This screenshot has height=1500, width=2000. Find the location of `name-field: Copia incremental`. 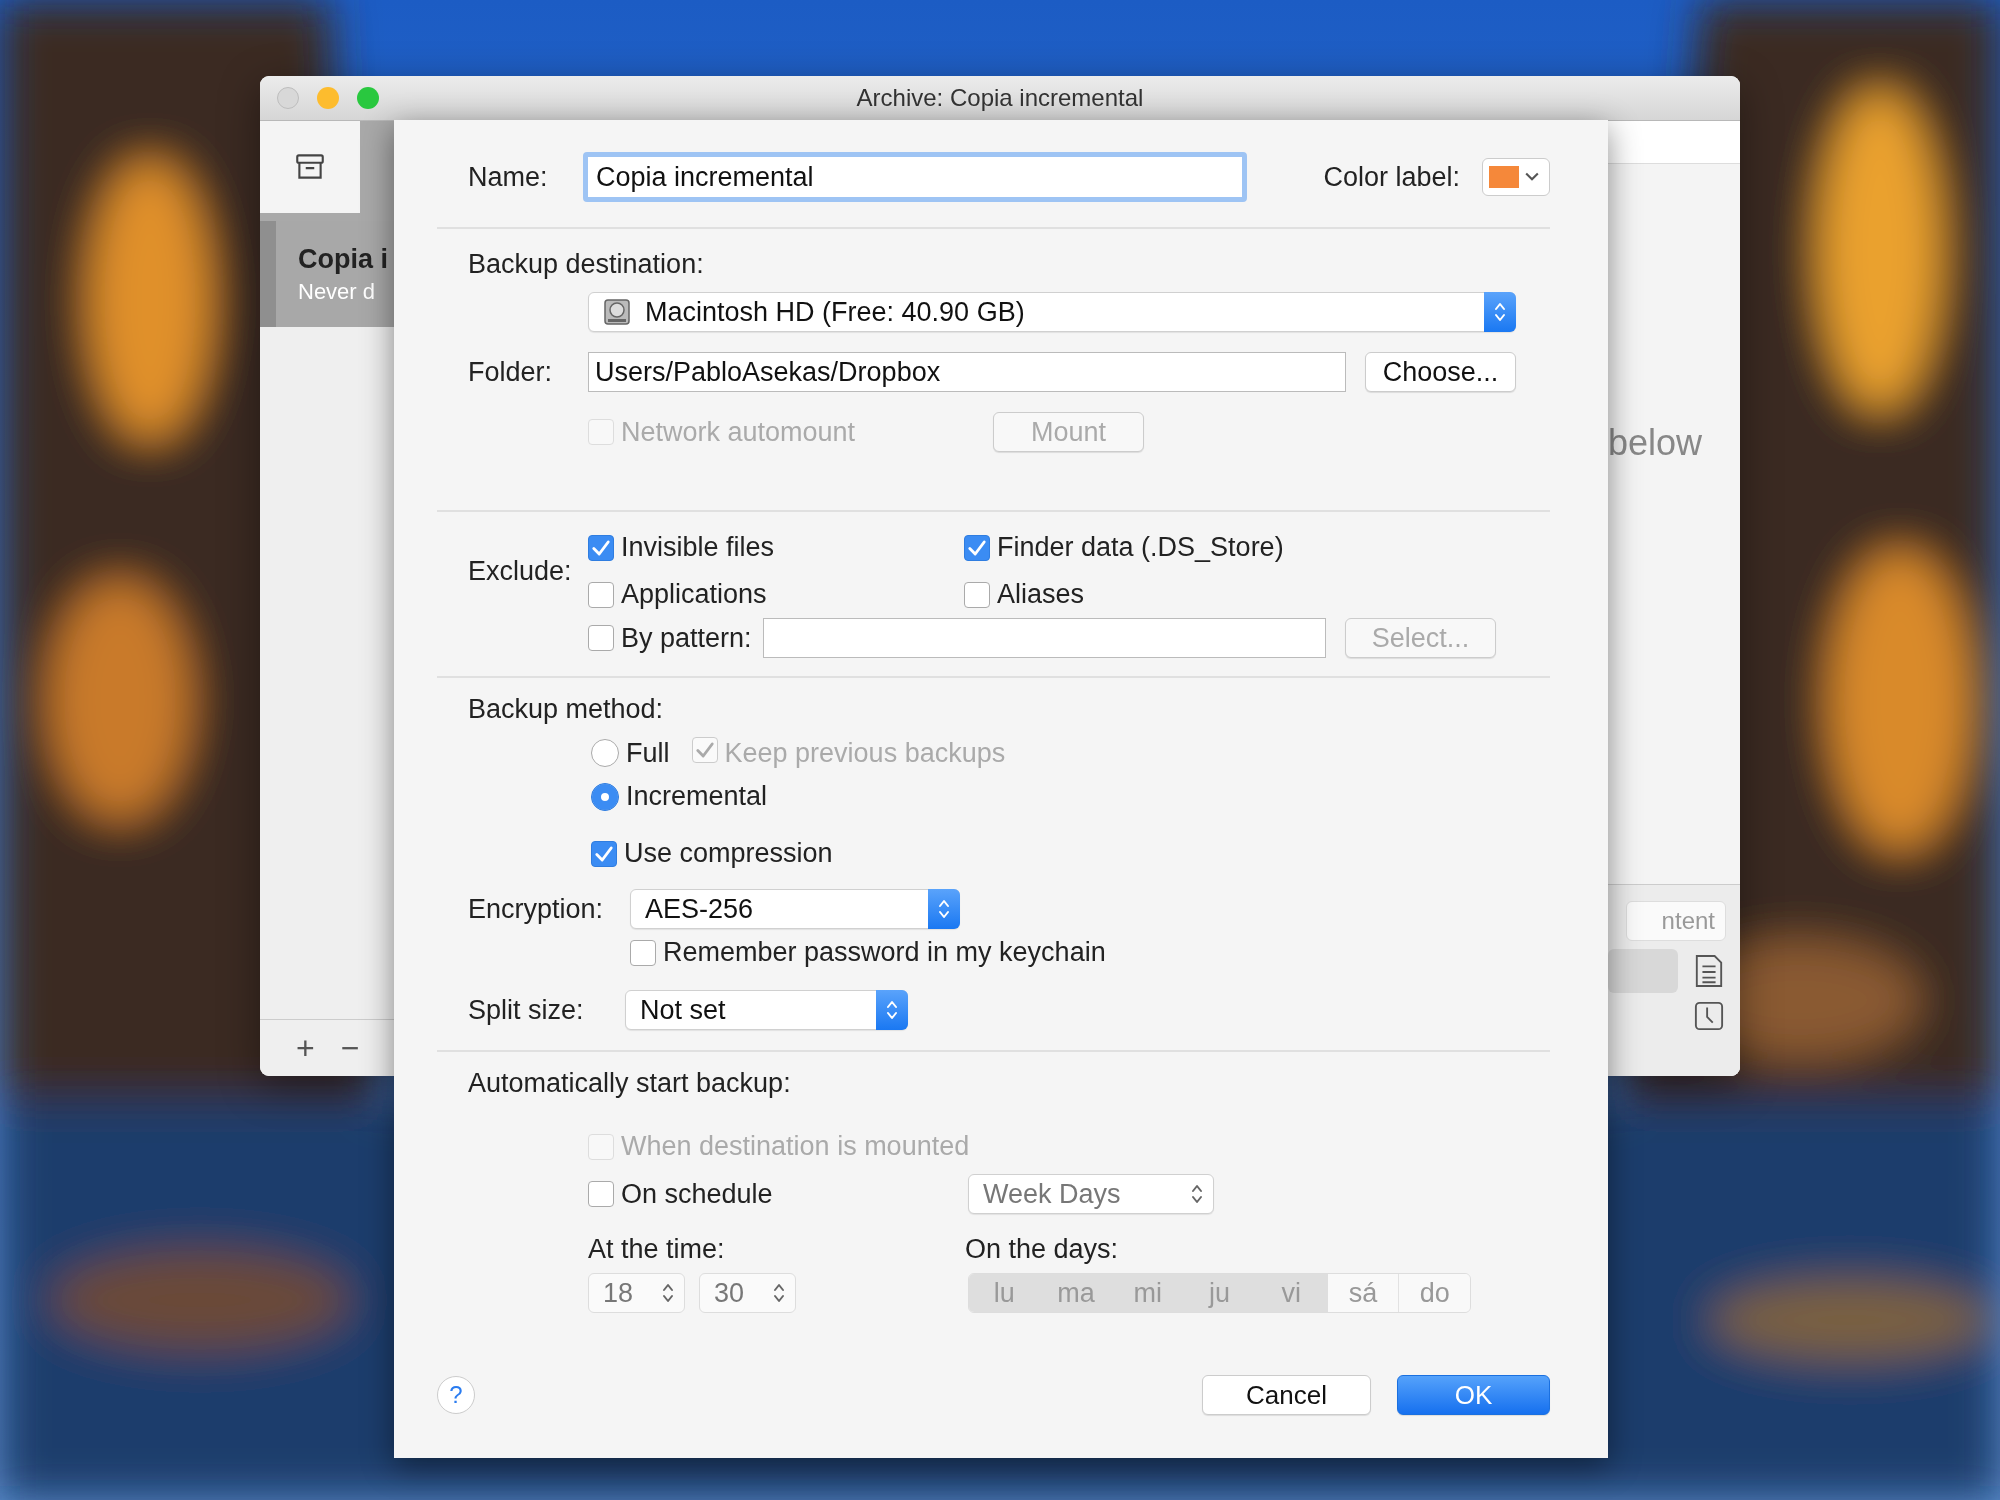

name-field: Copia incremental is located at coordinates (915, 177).